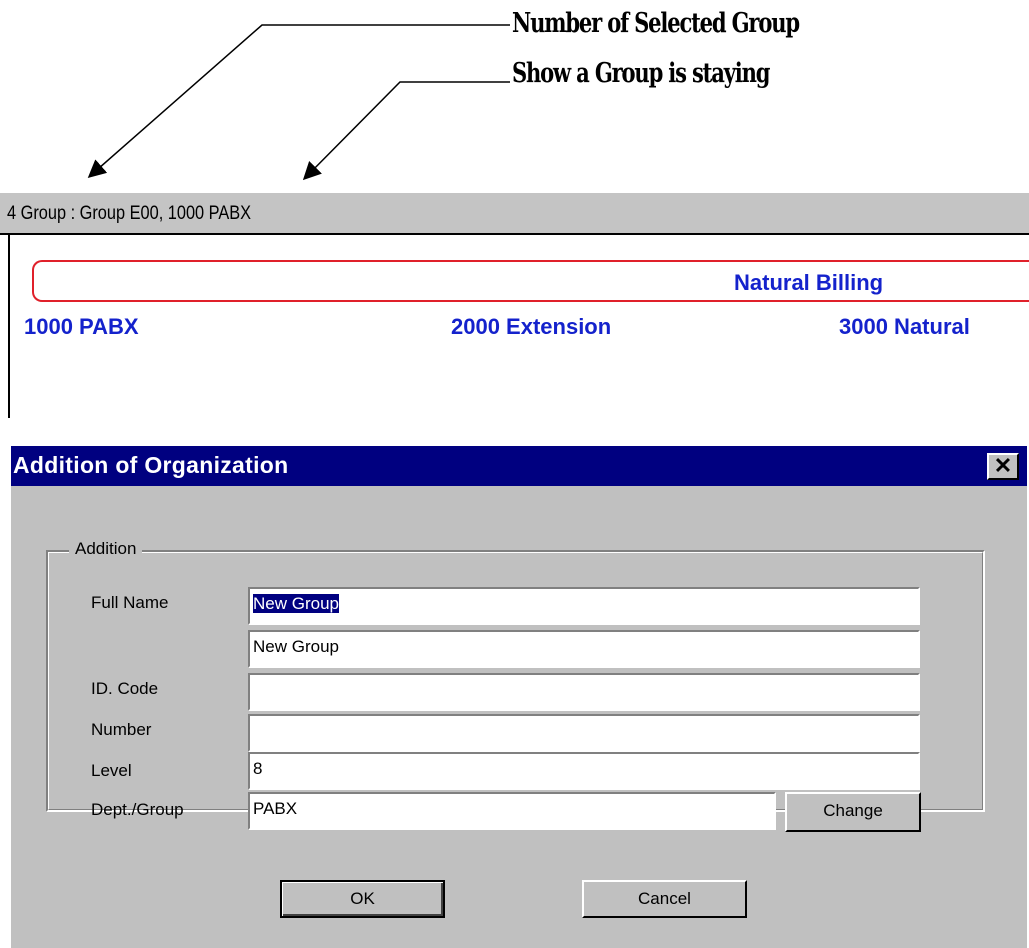 This screenshot has height=948, width=1029. Describe the element at coordinates (137, 809) in the screenshot. I see `dept-group-label: Dept./Group` at that location.